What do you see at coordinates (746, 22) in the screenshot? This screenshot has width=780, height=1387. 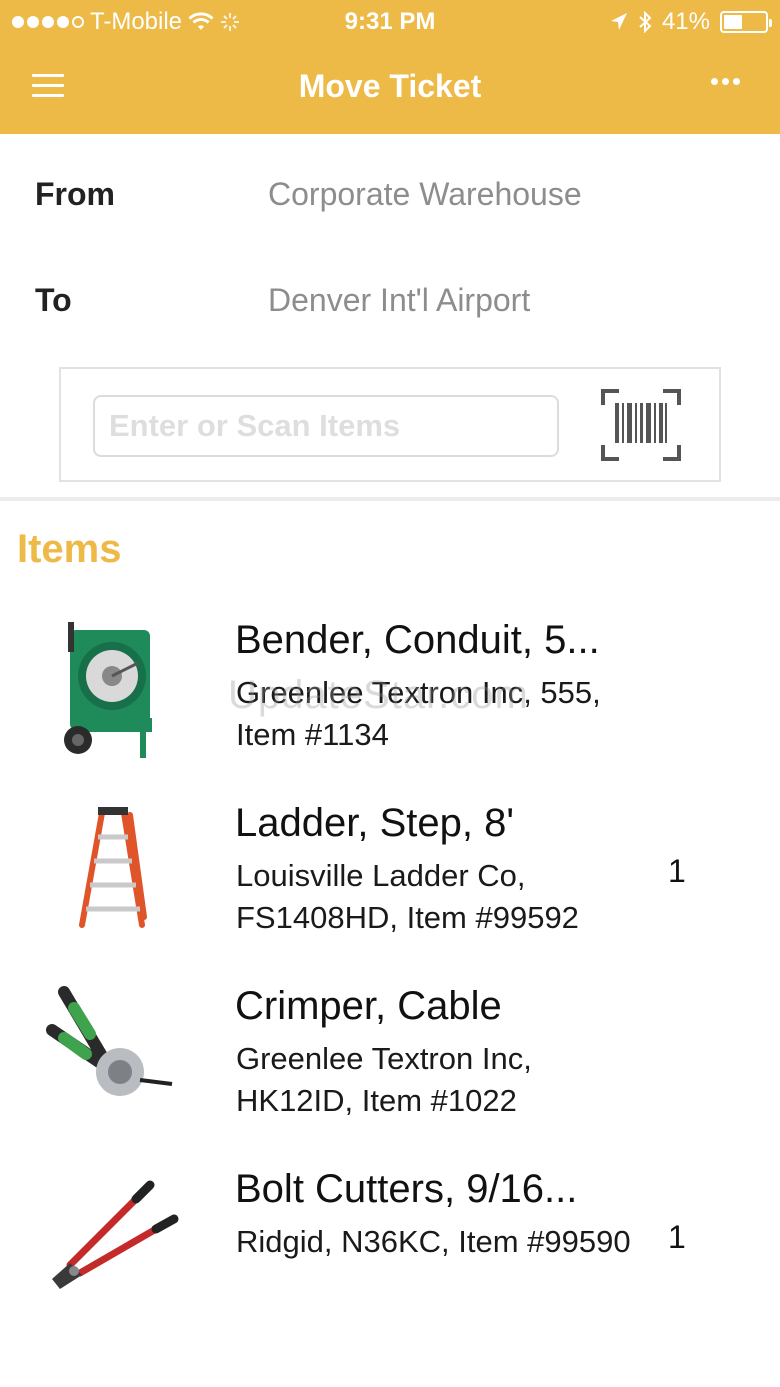 I see `battery-icon` at bounding box center [746, 22].